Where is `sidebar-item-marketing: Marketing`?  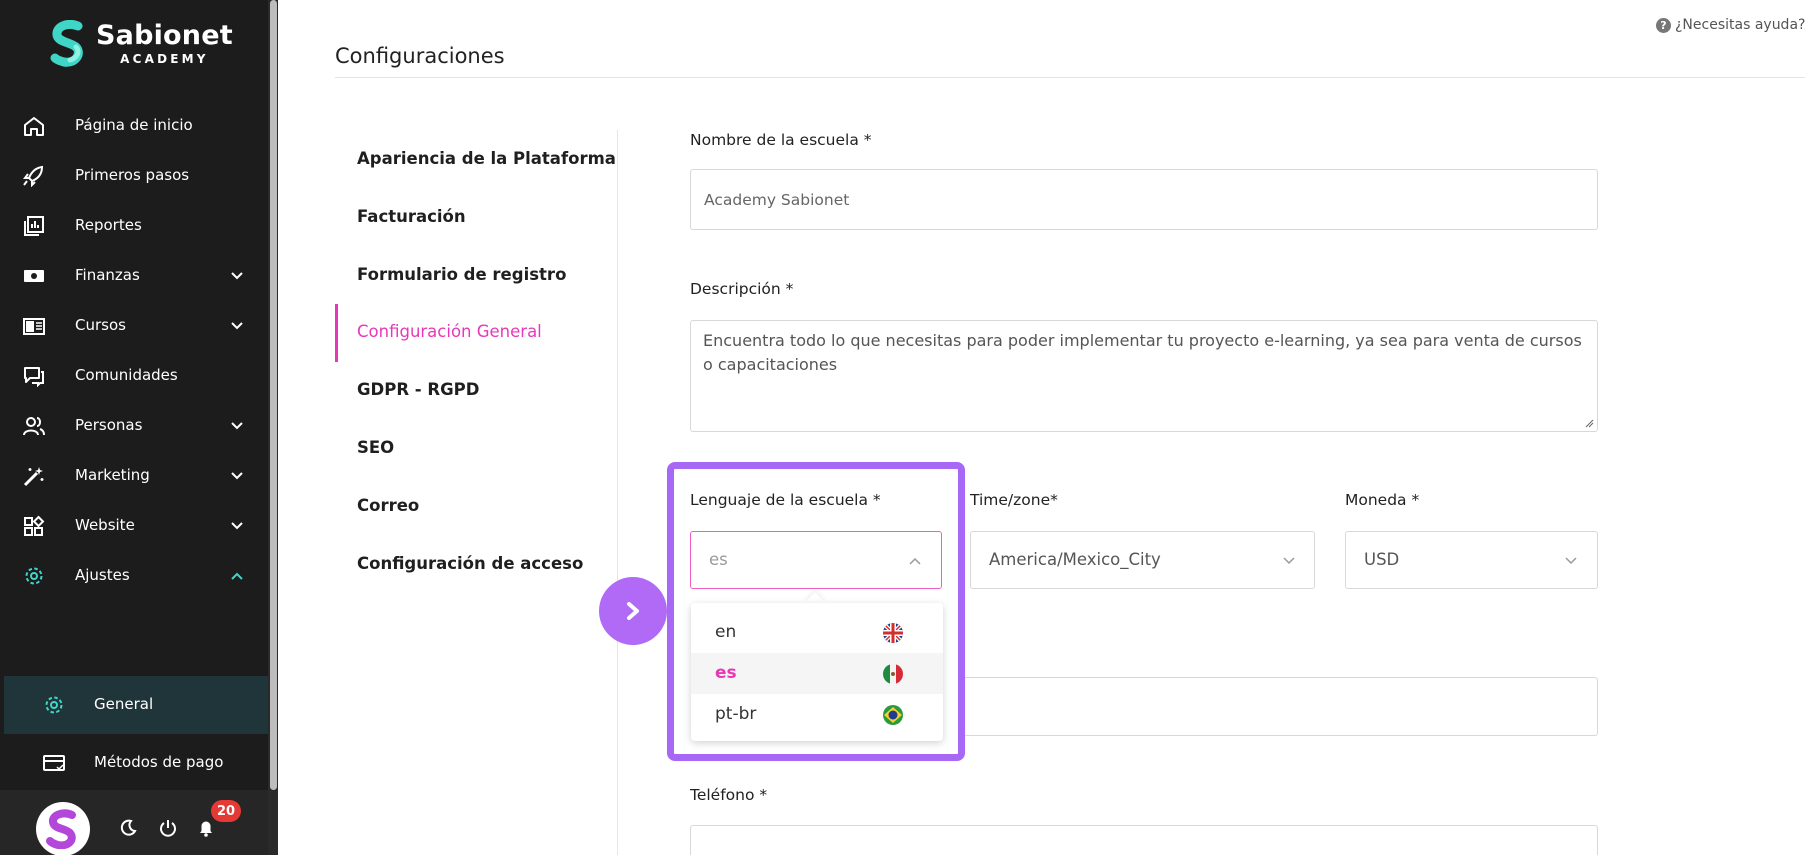
sidebar-item-marketing: Marketing is located at coordinates (134, 476).